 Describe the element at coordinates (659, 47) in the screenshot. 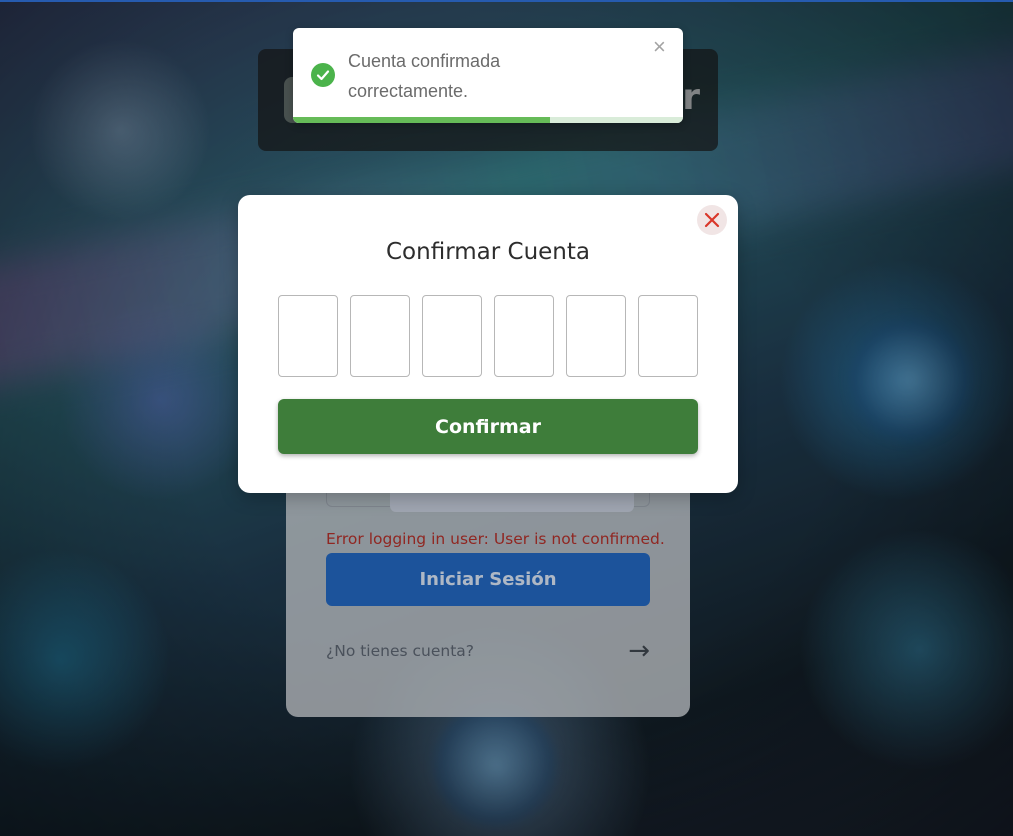

I see `toast-close-icon: ×` at that location.